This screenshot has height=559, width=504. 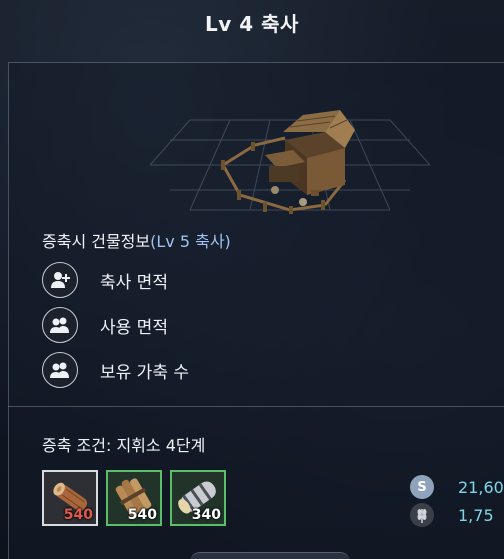 What do you see at coordinates (206, 515) in the screenshot?
I see `material-quantity: 340` at bounding box center [206, 515].